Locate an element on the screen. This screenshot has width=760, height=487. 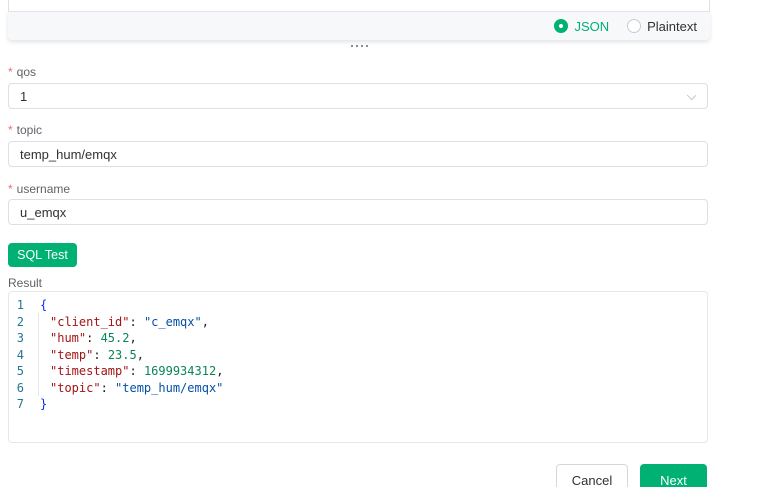
code-line-content: "topic": "temp_hum/emqx" is located at coordinates (137, 387).